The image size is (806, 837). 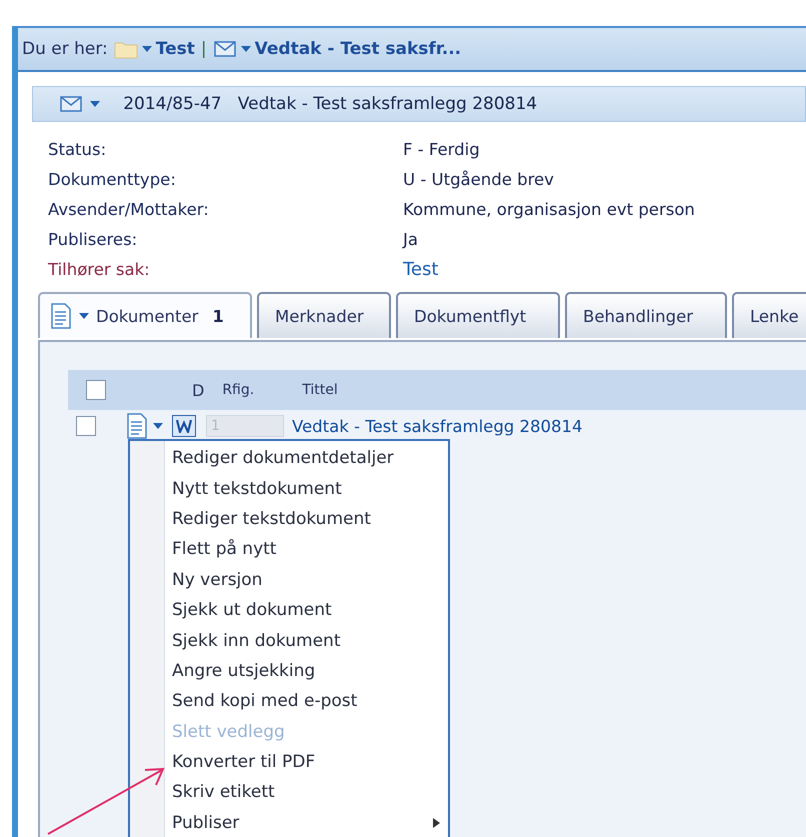 I want to click on menu-item: Nytt tekstdokument, so click(x=289, y=488).